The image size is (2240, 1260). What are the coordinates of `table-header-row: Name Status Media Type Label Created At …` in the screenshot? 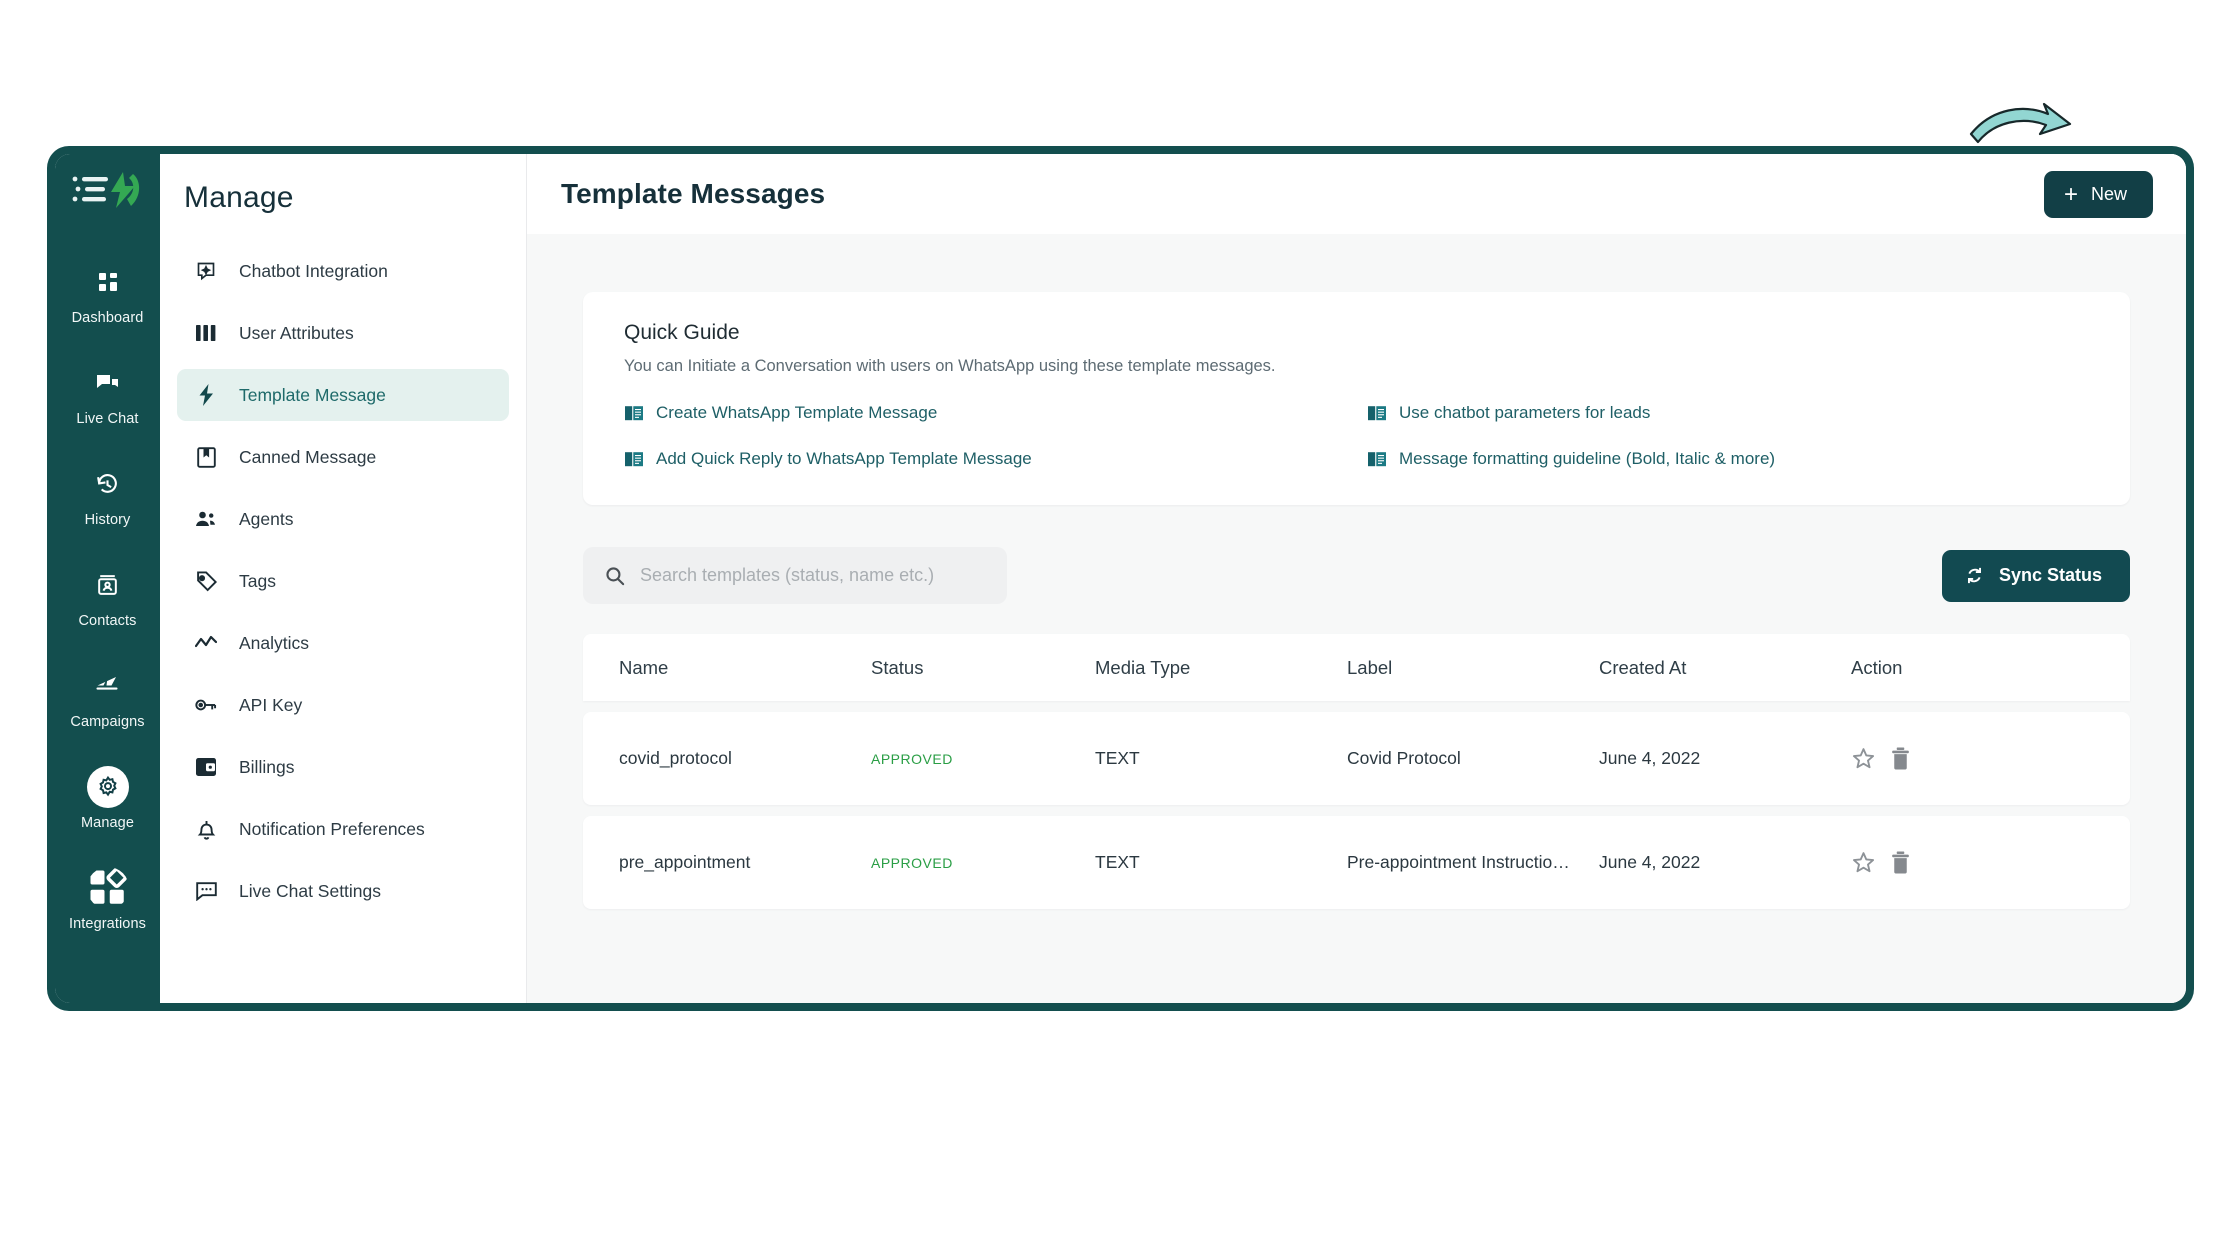 It's located at (1356, 667).